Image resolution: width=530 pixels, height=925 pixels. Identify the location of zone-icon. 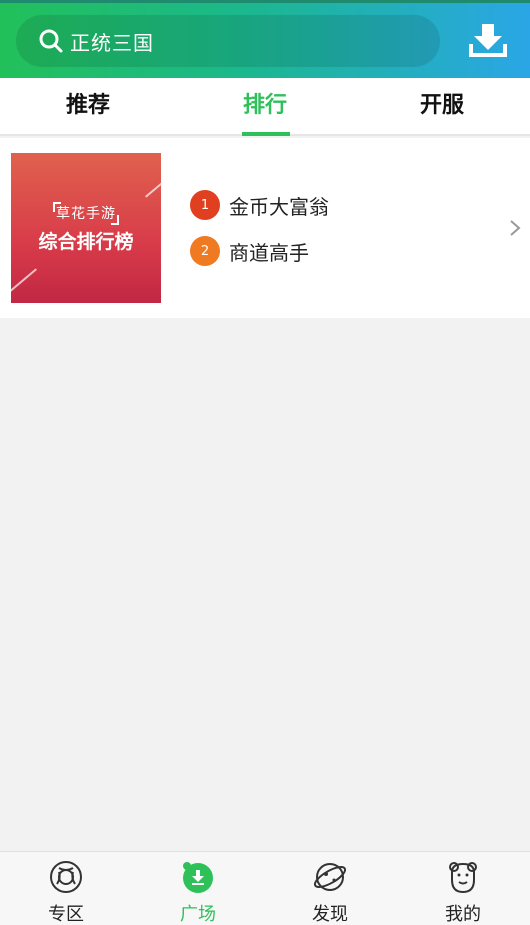
(66, 877).